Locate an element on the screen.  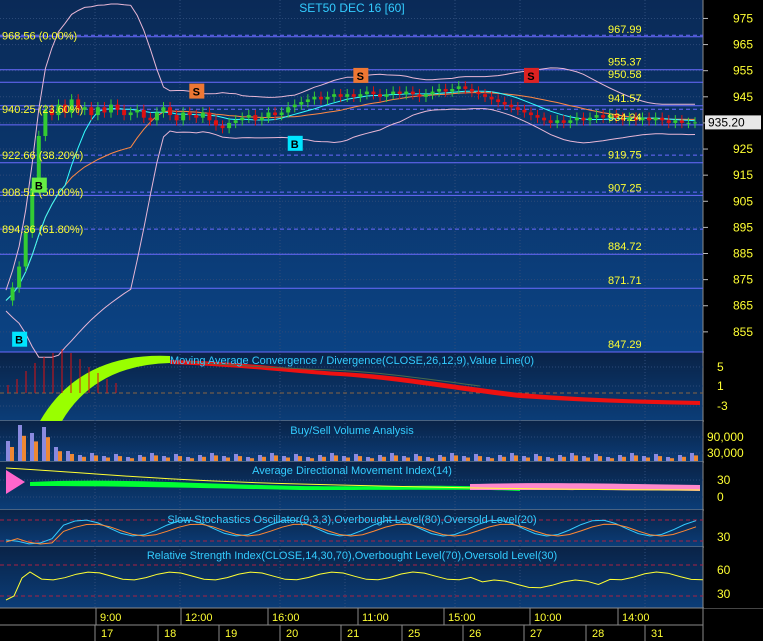
signal-label: S is located at coordinates (360, 77).